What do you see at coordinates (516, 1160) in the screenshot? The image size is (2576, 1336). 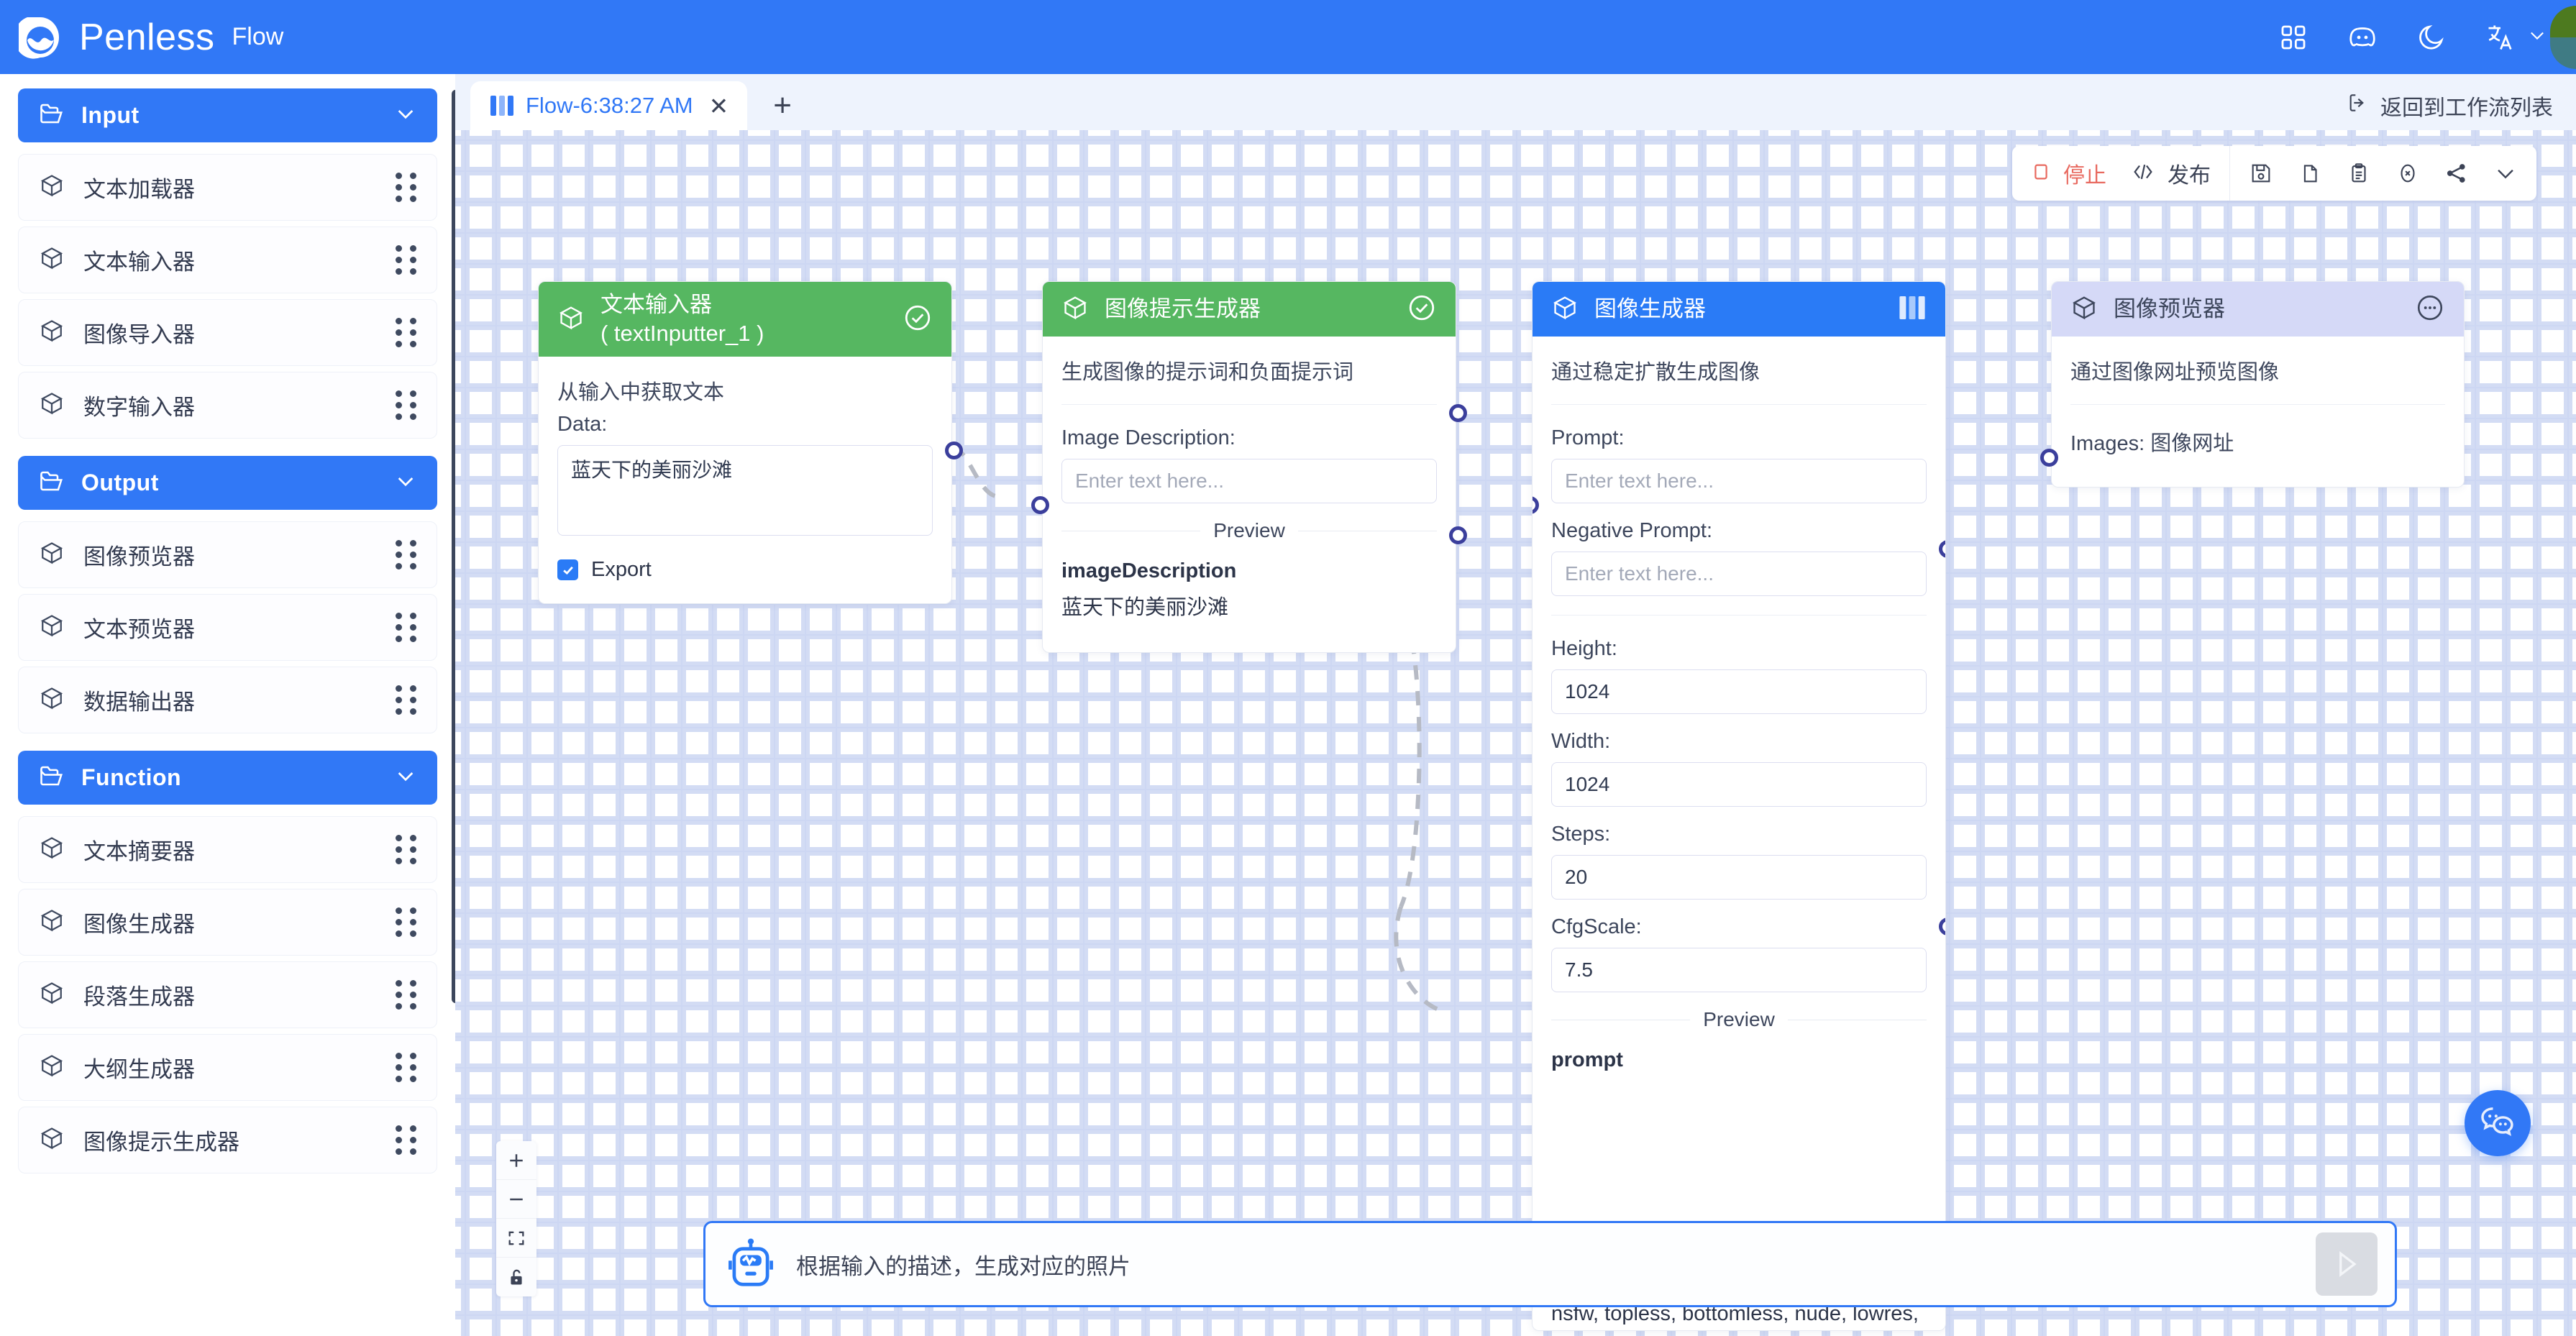 I see `zoom-in-button` at bounding box center [516, 1160].